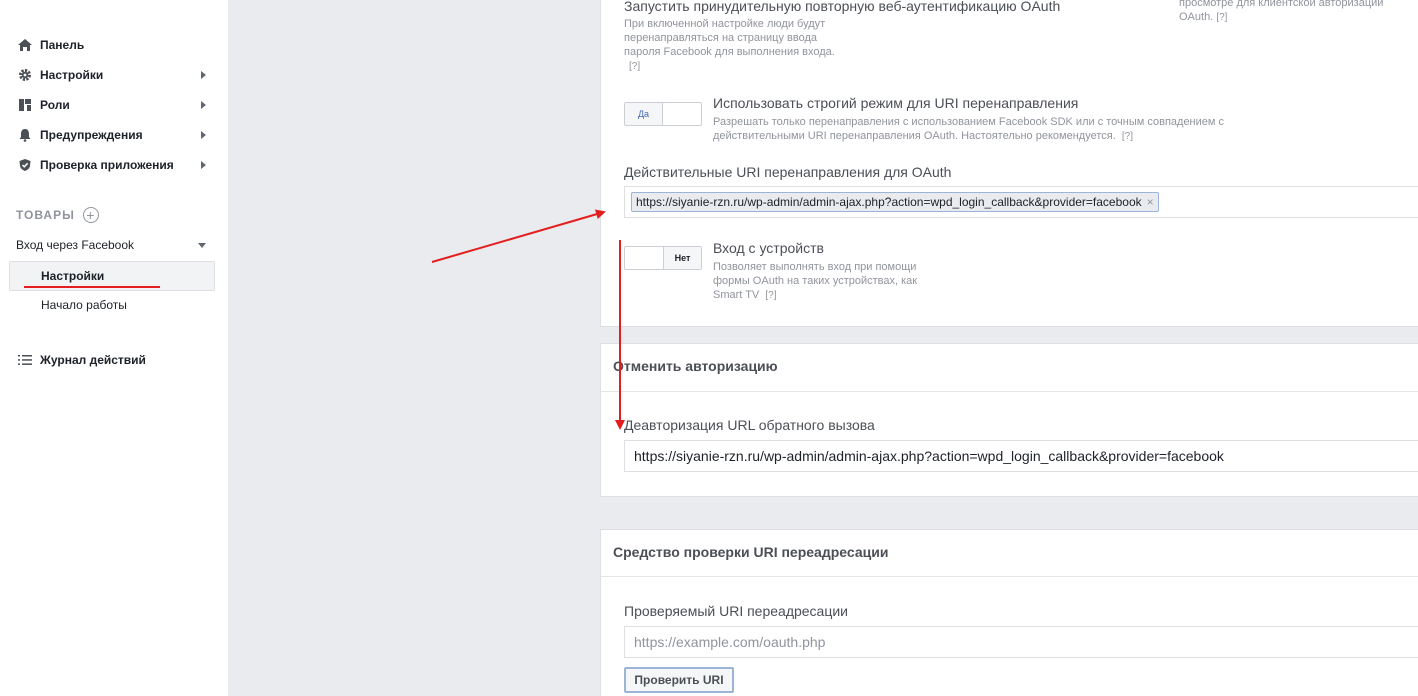 The image size is (1418, 696). What do you see at coordinates (25, 45) in the screenshot?
I see `home-icon` at bounding box center [25, 45].